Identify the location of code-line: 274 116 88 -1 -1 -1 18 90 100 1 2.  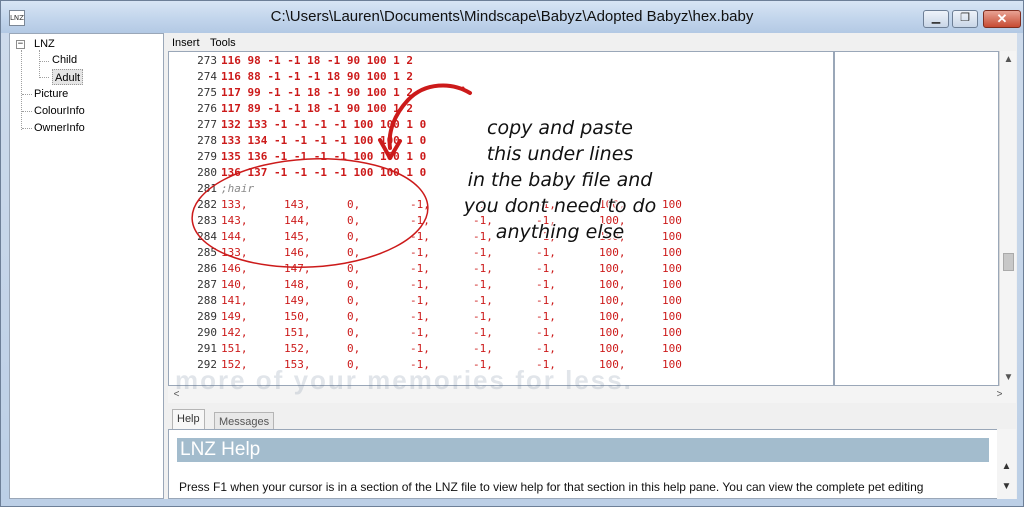
(499, 77).